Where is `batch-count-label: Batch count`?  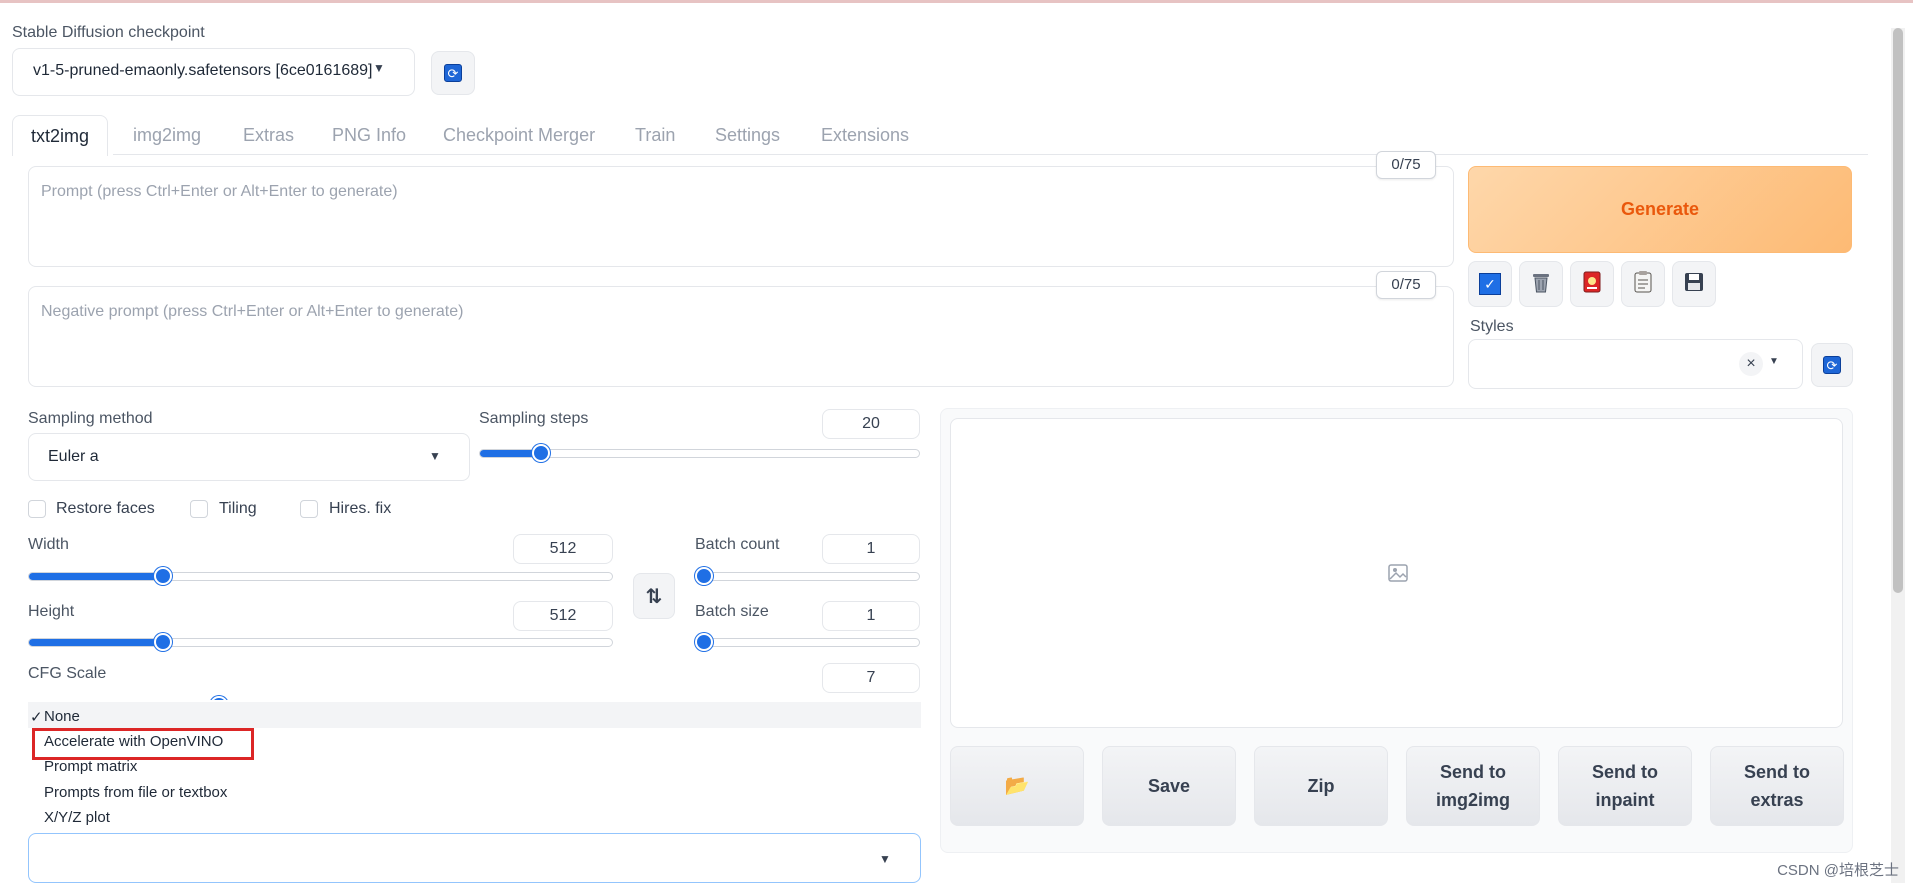 batch-count-label: Batch count is located at coordinates (737, 544).